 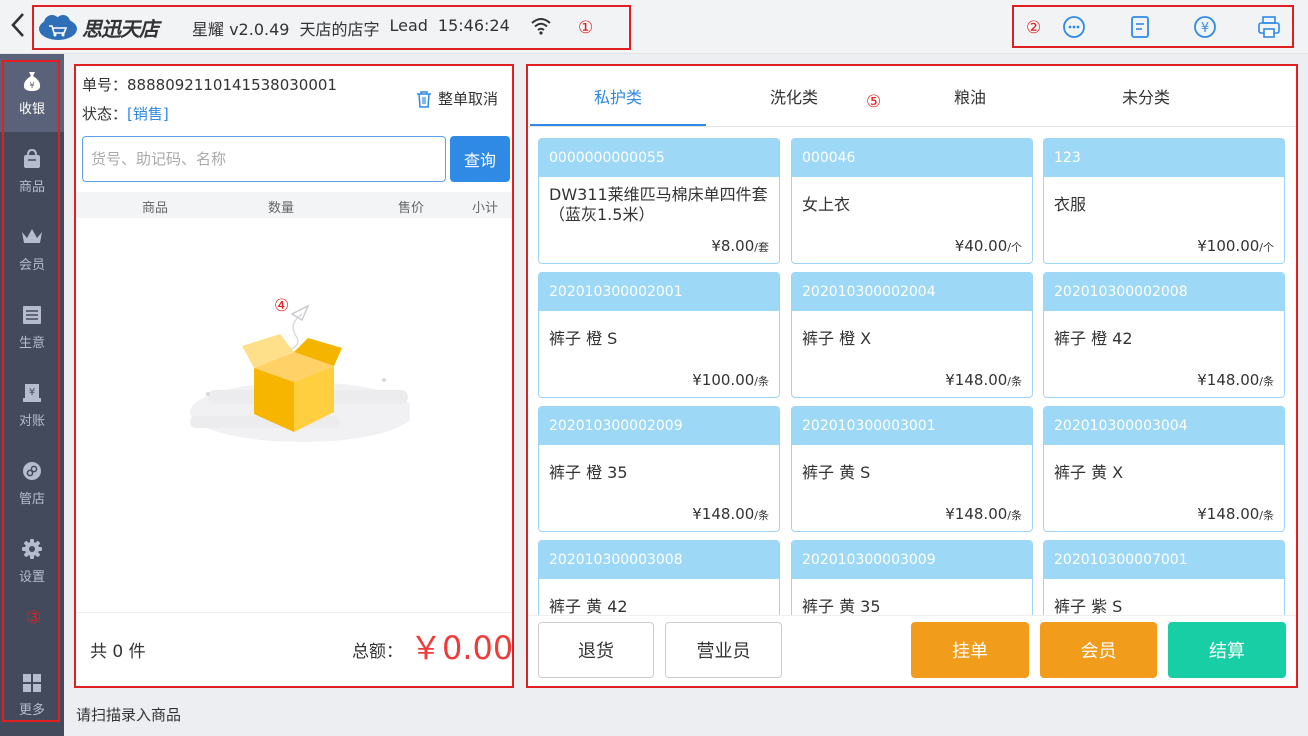 I want to click on column-price: 售价, so click(x=411, y=208).